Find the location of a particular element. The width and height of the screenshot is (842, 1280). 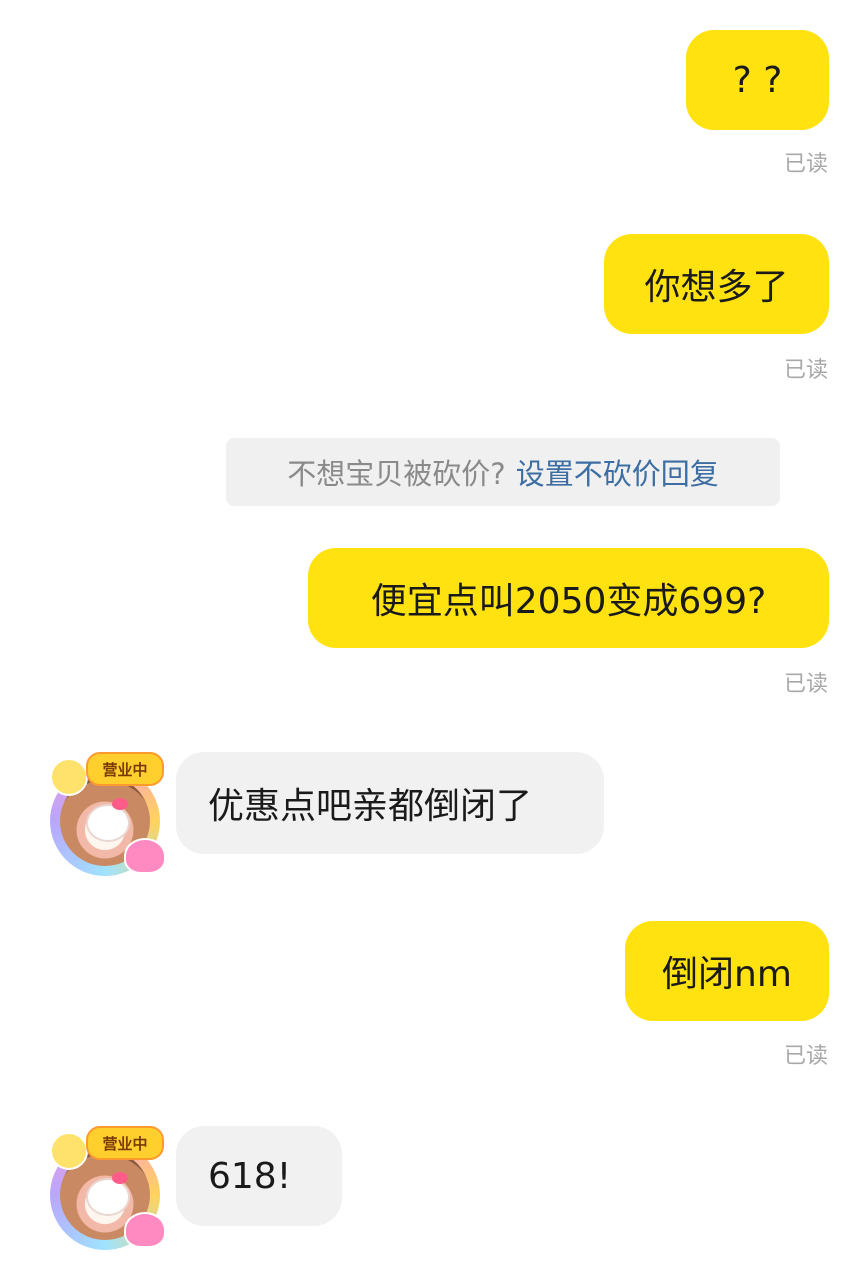

outgoing-message-bubble: 倒闭nm is located at coordinates (727, 971).